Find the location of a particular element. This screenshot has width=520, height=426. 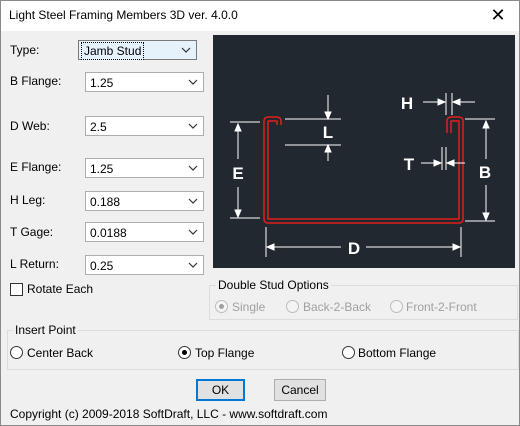

d-web-select: 2.5 is located at coordinates (144, 126).